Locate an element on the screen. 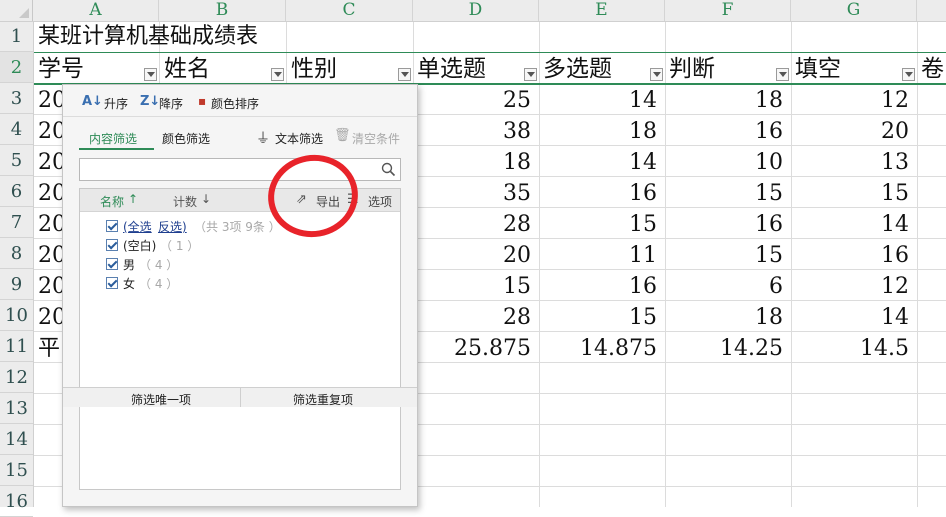 This screenshot has width=946, height=517. cell-g: 13 is located at coordinates (854, 163).